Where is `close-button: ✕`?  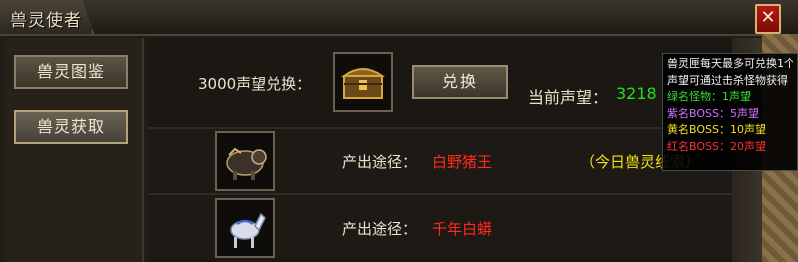 close-button: ✕ is located at coordinates (768, 19).